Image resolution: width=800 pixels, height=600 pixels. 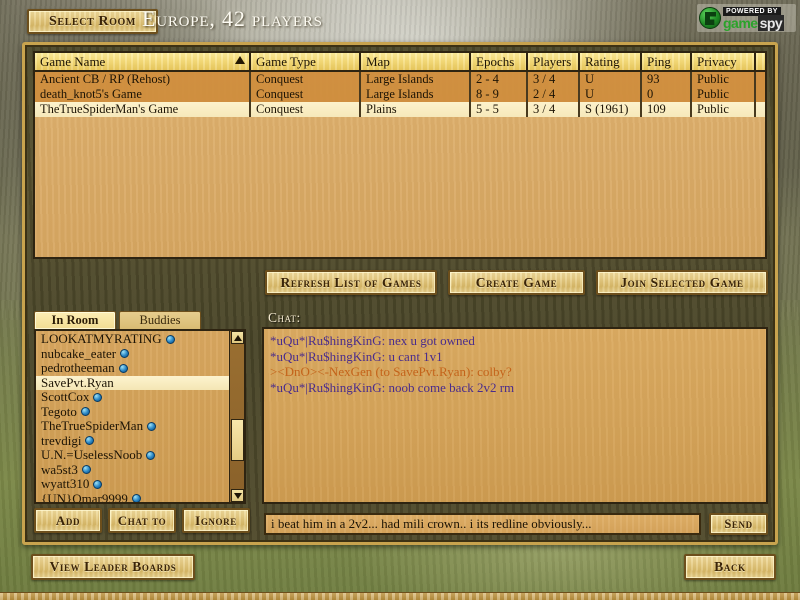 I want to click on chat-message: ><DnO><-NexGen (to SavePvt.Ryan): colby?, so click(x=391, y=371).